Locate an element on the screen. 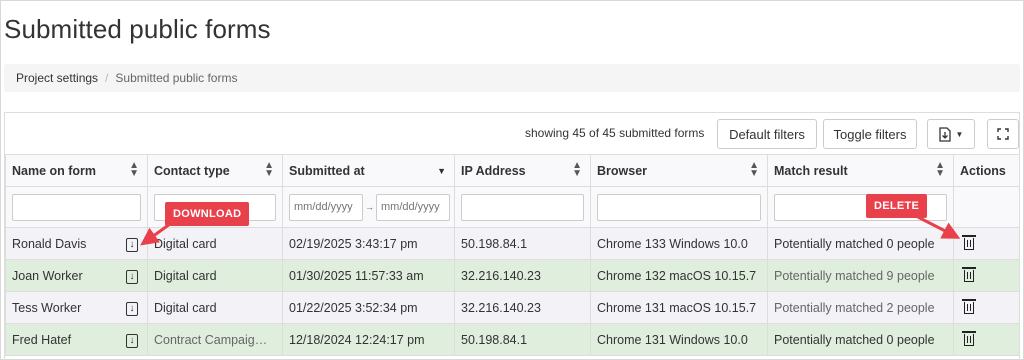  fullscreen-button is located at coordinates (1003, 134).